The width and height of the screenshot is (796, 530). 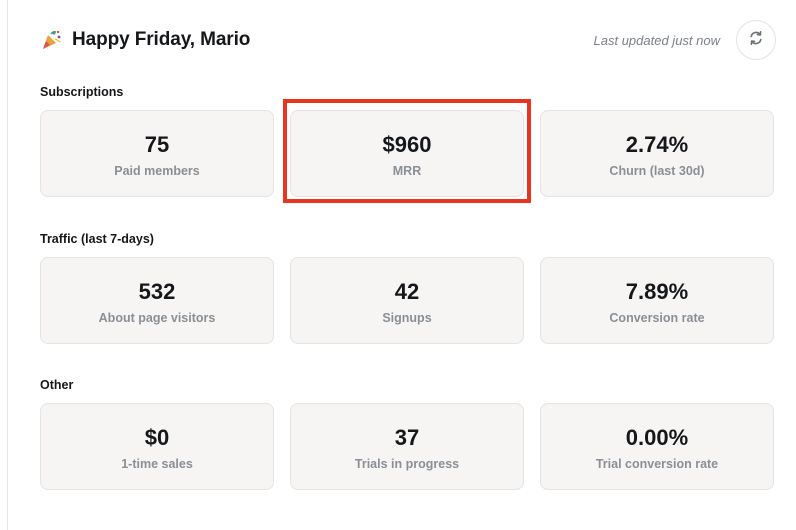 I want to click on stat-value: 532, so click(x=157, y=291).